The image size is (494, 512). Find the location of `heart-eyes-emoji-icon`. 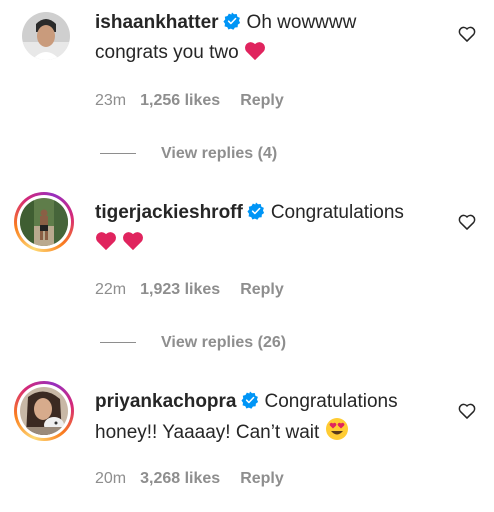

heart-eyes-emoji-icon is located at coordinates (336, 429).